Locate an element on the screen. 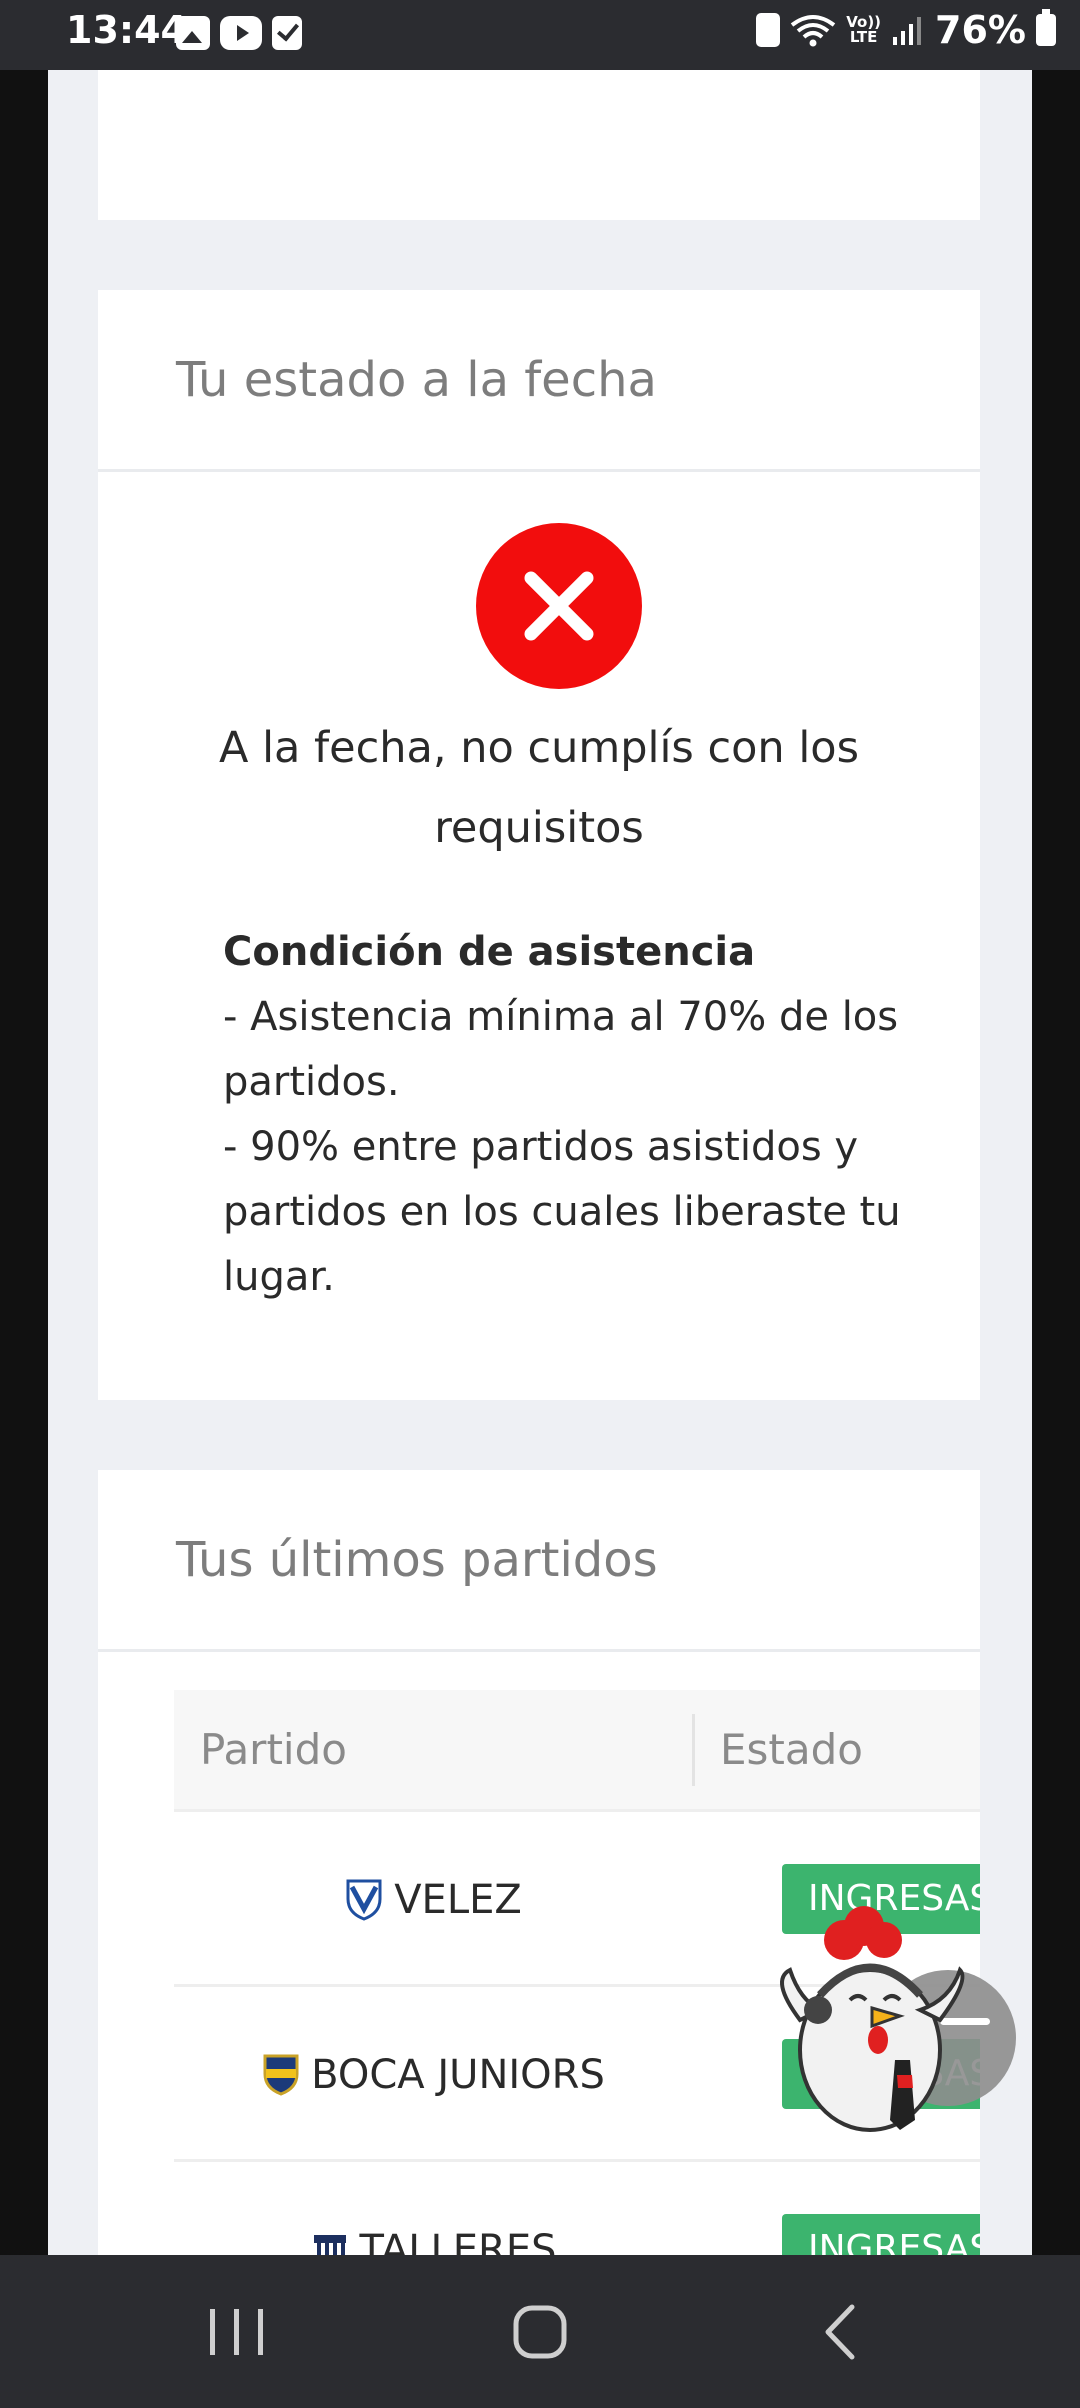 This screenshot has width=1080, height=2408. matches-card-header: Tus últimos partidos is located at coordinates (539, 1561).